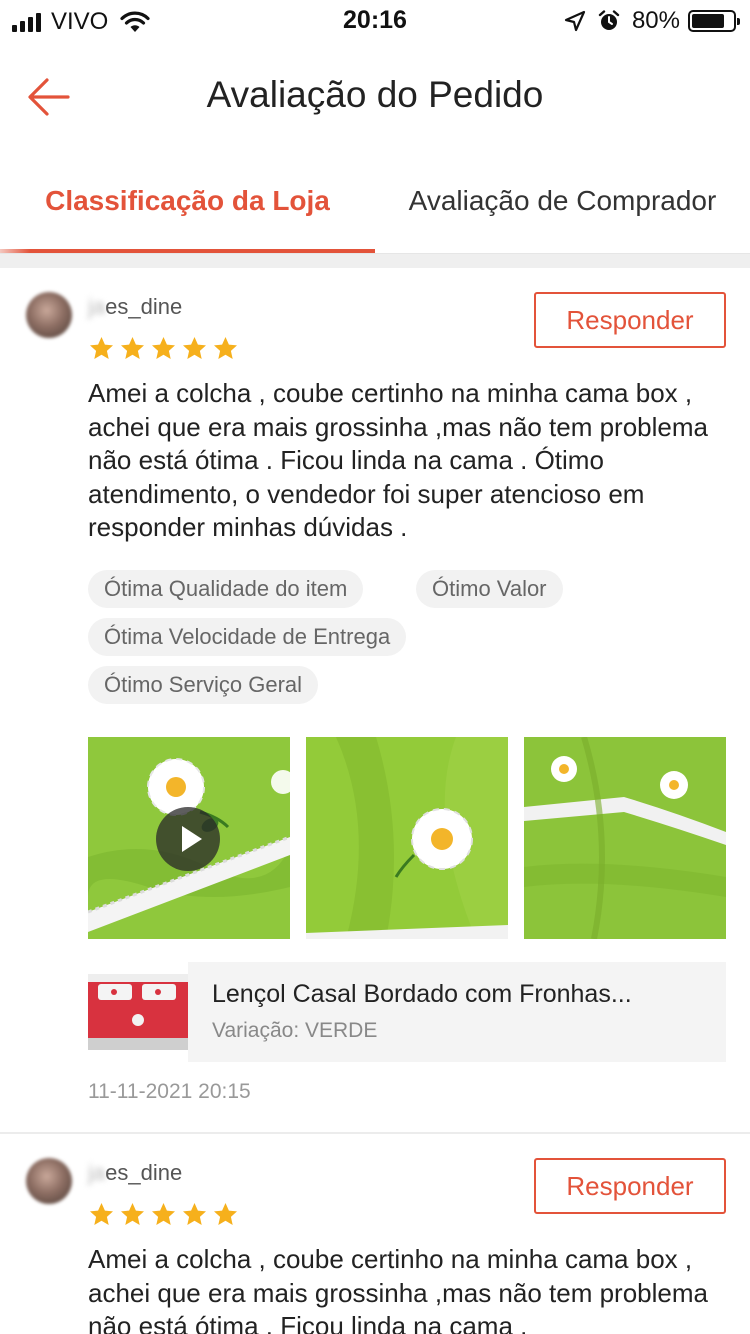 This screenshot has width=750, height=1334. I want to click on product-thumbnail, so click(138, 1012).